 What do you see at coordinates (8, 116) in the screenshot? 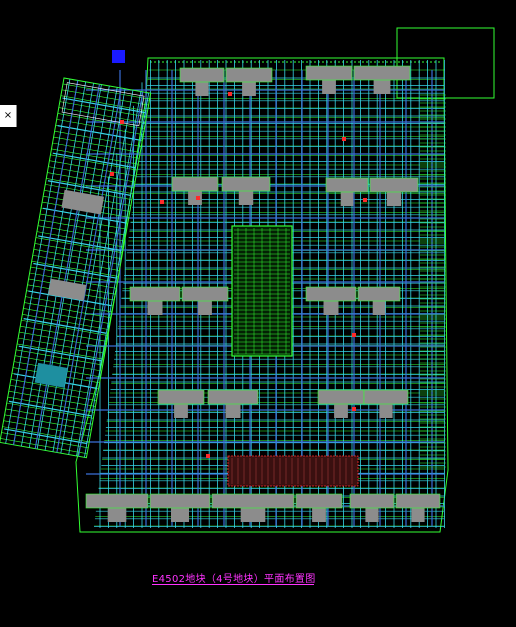
I see `close-icon: ×` at bounding box center [8, 116].